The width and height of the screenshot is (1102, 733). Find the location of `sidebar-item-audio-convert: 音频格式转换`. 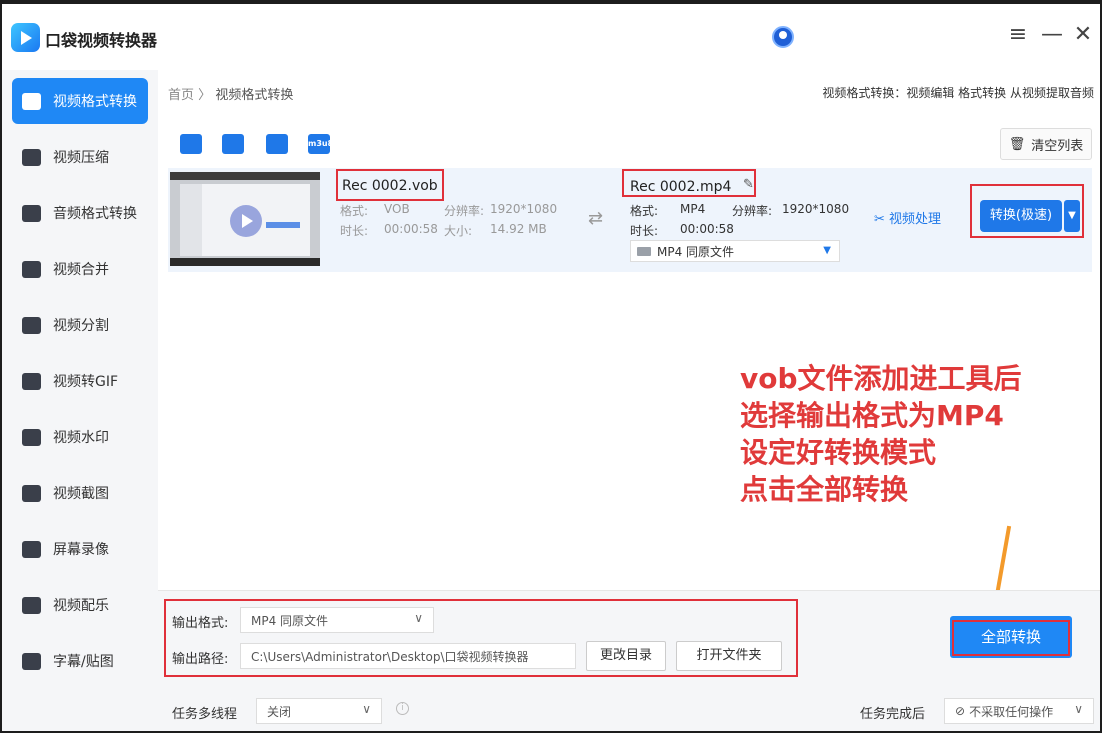

sidebar-item-audio-convert: 音频格式转换 is located at coordinates (80, 213).